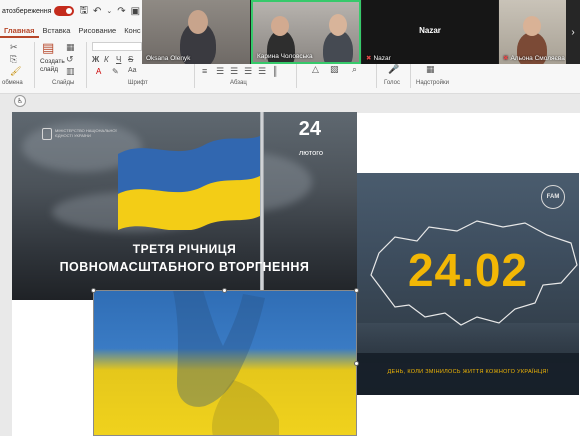 This screenshot has width=580, height=436. Describe the element at coordinates (117, 46) in the screenshot. I see `font-name-input` at that location.